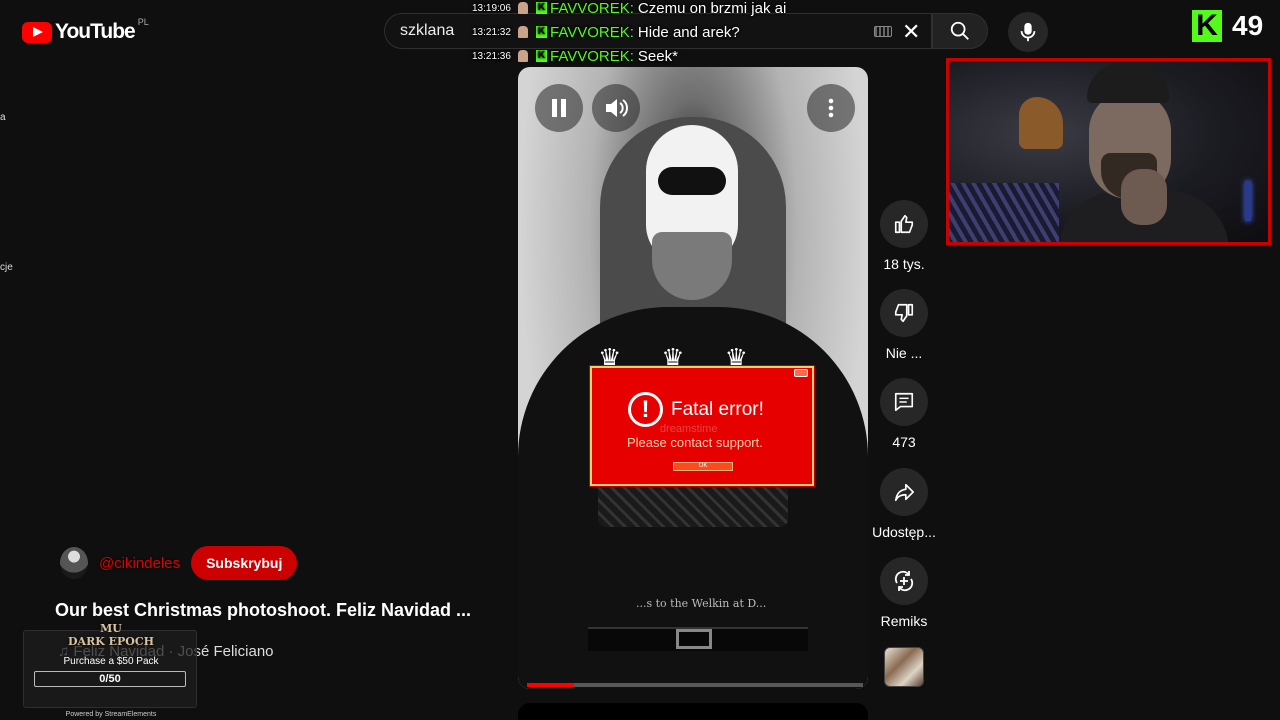 This screenshot has height=720, width=1280. I want to click on comments-icon, so click(904, 402).